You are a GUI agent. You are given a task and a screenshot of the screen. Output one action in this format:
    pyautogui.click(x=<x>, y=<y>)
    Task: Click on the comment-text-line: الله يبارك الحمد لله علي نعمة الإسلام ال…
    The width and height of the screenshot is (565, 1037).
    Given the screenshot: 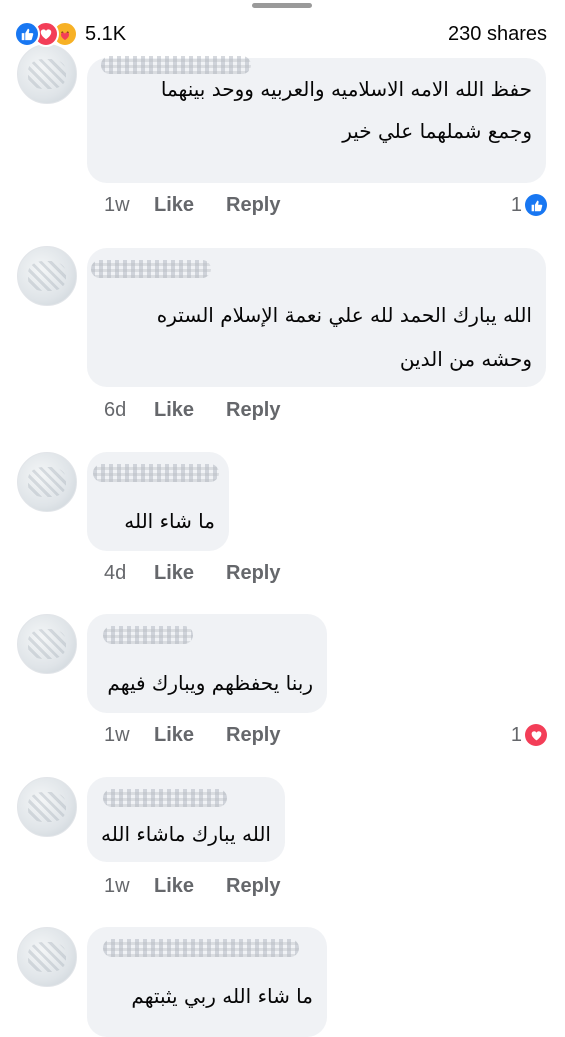 What is the action you would take?
    pyautogui.click(x=344, y=315)
    